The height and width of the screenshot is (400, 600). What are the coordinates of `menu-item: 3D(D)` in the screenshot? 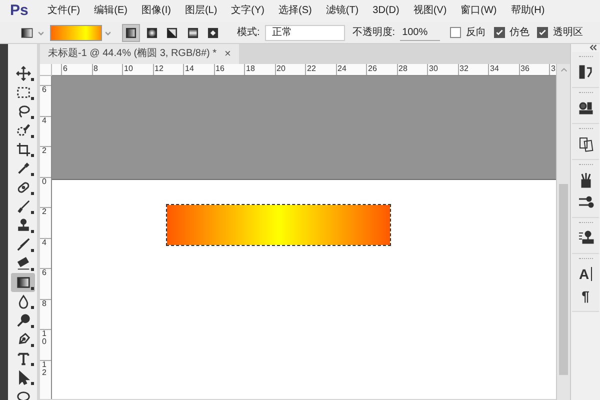 It's located at (386, 11).